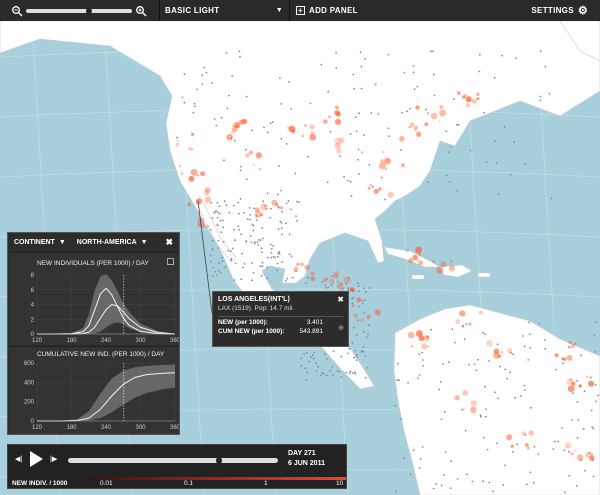  What do you see at coordinates (173, 460) in the screenshot?
I see `time-slider` at bounding box center [173, 460].